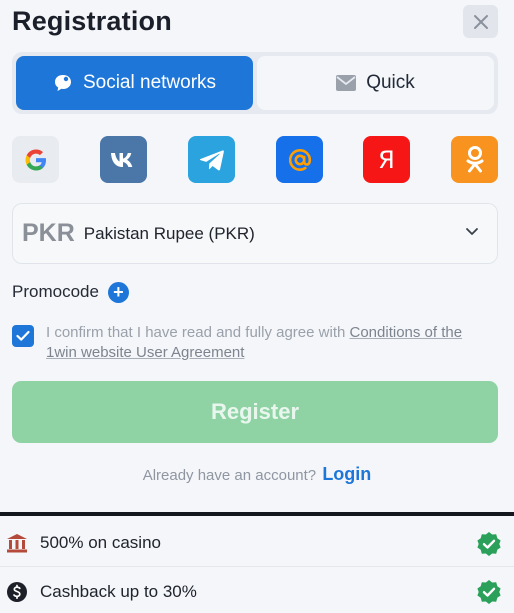 This screenshot has width=514, height=613. Describe the element at coordinates (100, 542) in the screenshot. I see `bonus-text: 500% on casino` at that location.